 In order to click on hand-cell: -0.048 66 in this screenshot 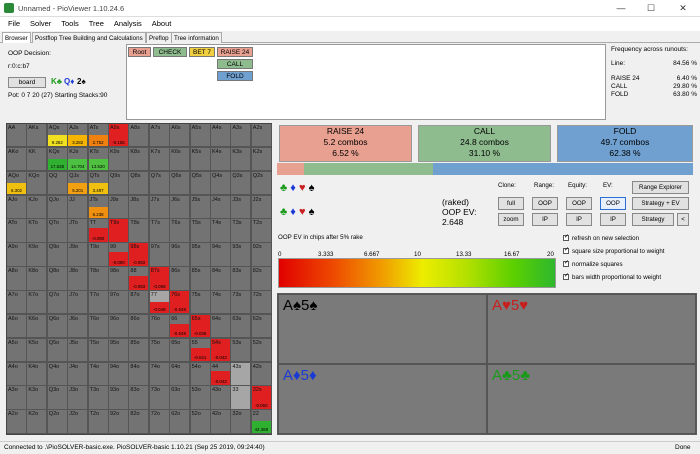, I will do `click(180, 326)`.